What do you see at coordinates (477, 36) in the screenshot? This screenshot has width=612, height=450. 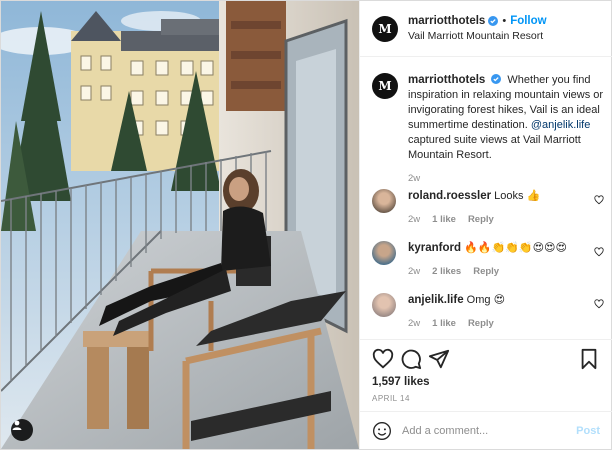 I see `location-link: Vail Marriott Mountain Resort` at bounding box center [477, 36].